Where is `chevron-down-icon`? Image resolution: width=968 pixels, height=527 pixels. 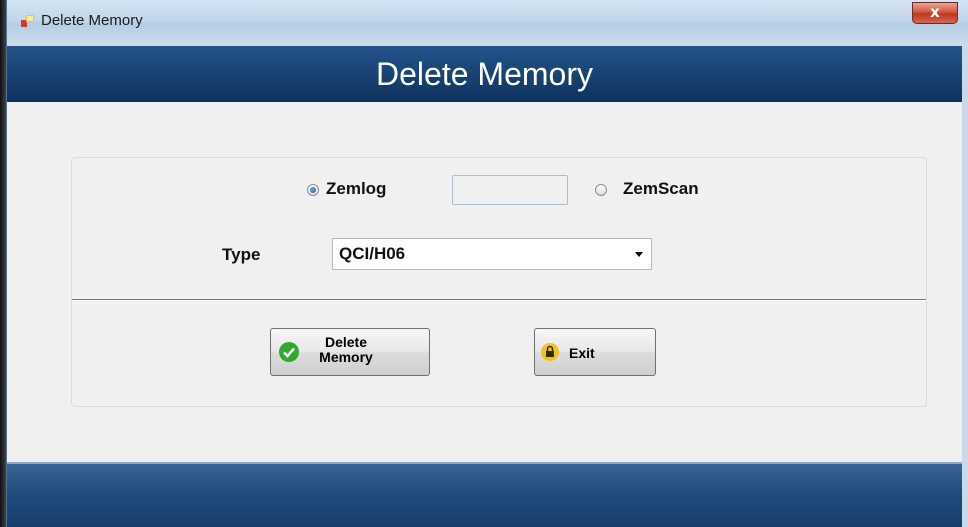 chevron-down-icon is located at coordinates (639, 254).